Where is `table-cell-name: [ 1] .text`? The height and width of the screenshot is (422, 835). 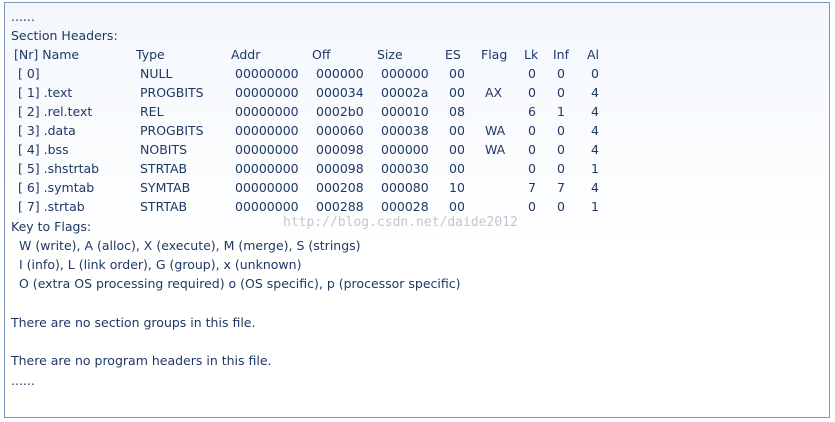 table-cell-name: [ 1] .text is located at coordinates (45, 92).